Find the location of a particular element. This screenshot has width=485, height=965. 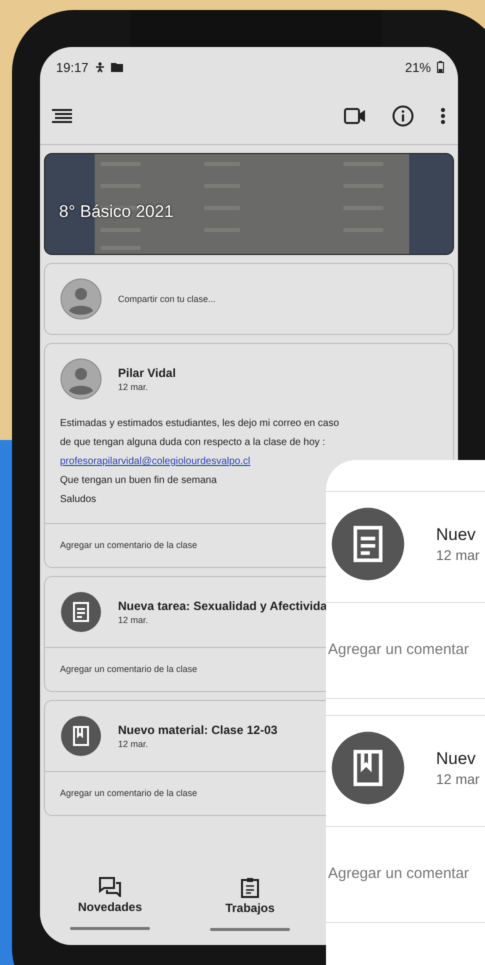

chat-icon is located at coordinates (110, 887).